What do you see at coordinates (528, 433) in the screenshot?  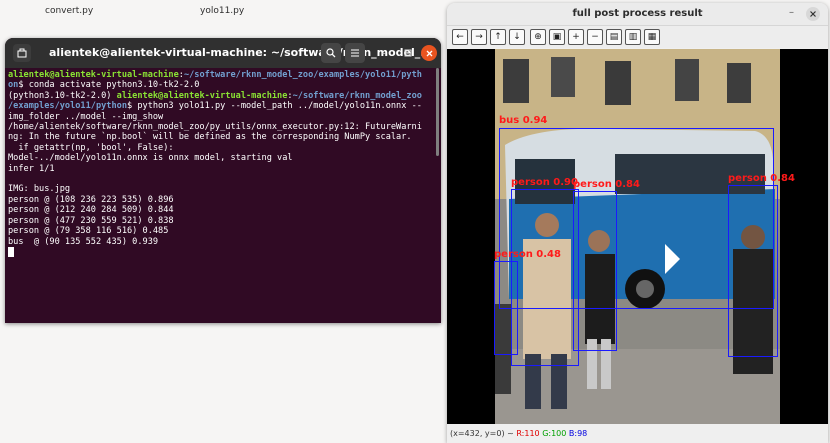 I see `pixel-r: R:110` at bounding box center [528, 433].